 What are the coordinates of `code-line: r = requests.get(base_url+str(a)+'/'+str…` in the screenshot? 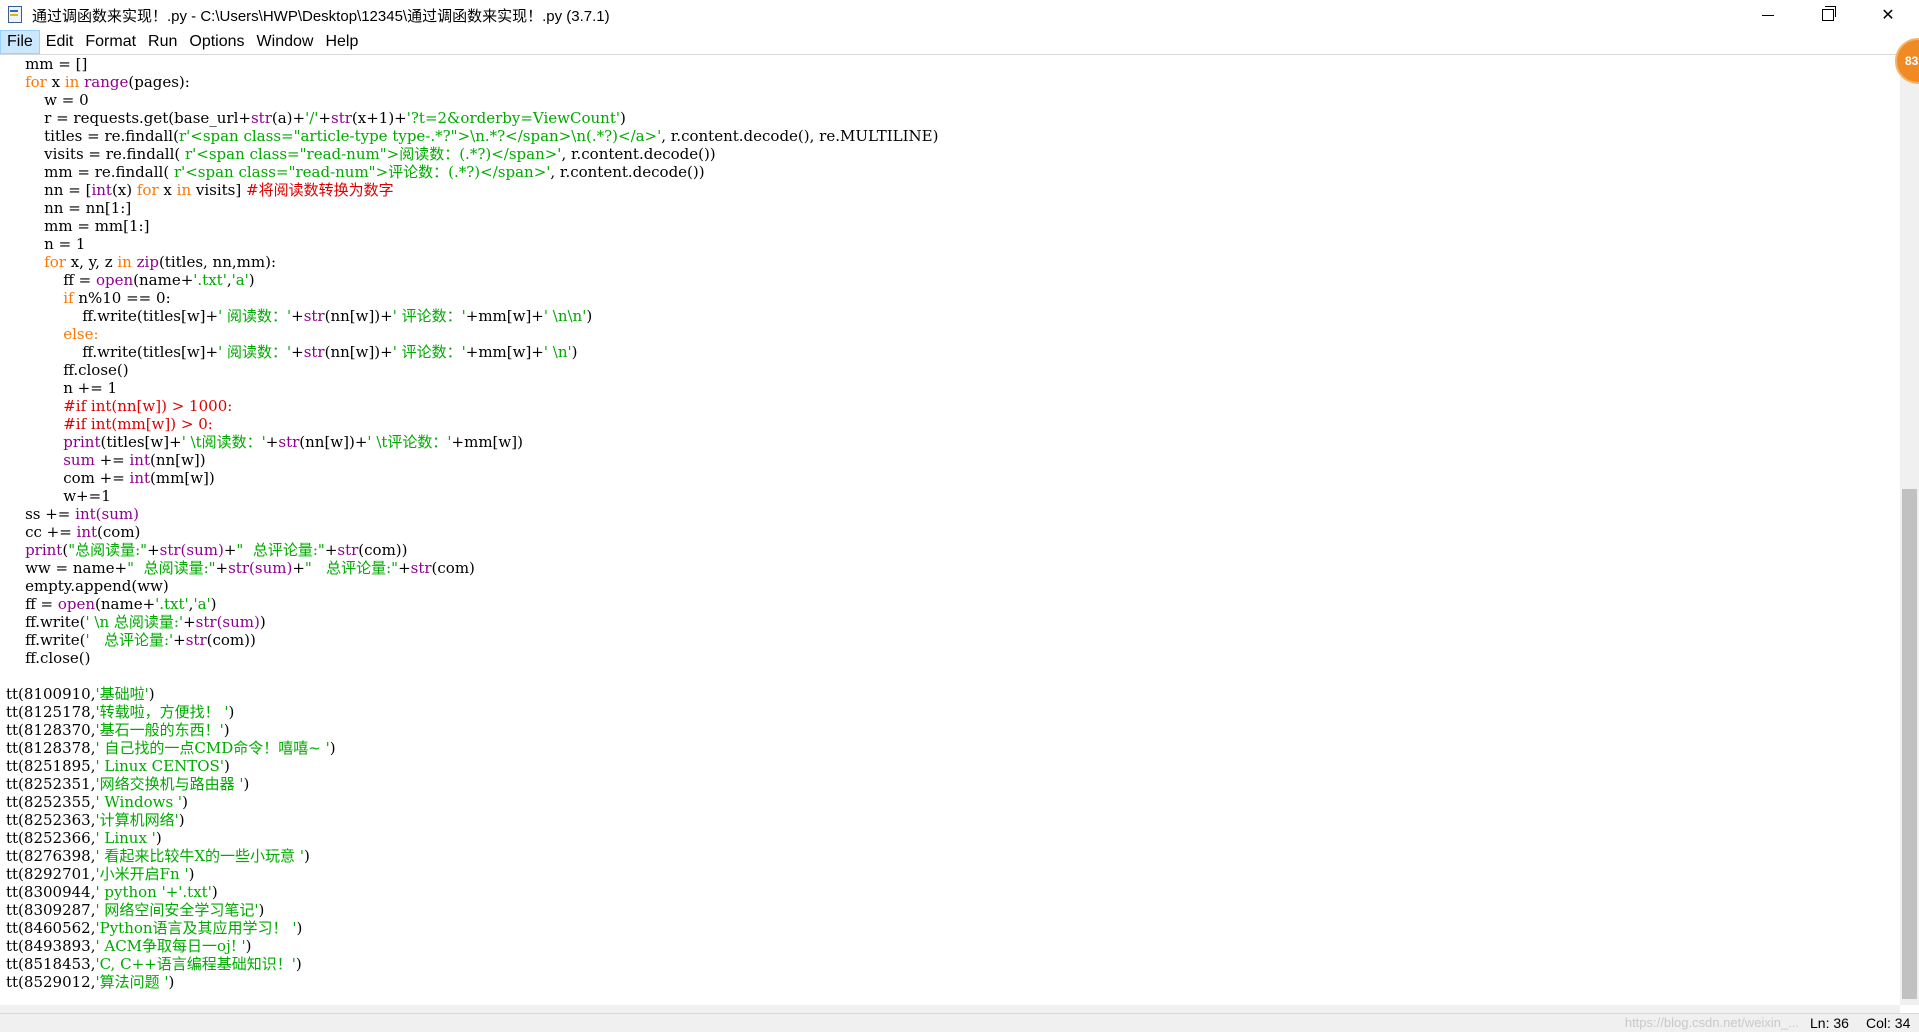 It's located at (316, 118).